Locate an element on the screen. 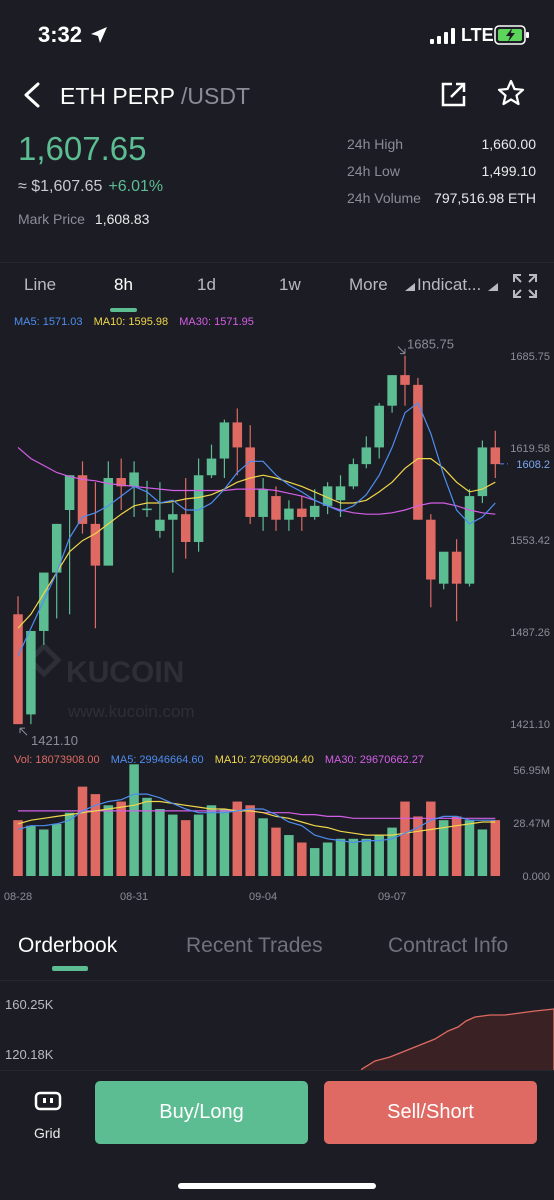 The height and width of the screenshot is (1200, 554). tab-1w: 1w is located at coordinates (290, 285).